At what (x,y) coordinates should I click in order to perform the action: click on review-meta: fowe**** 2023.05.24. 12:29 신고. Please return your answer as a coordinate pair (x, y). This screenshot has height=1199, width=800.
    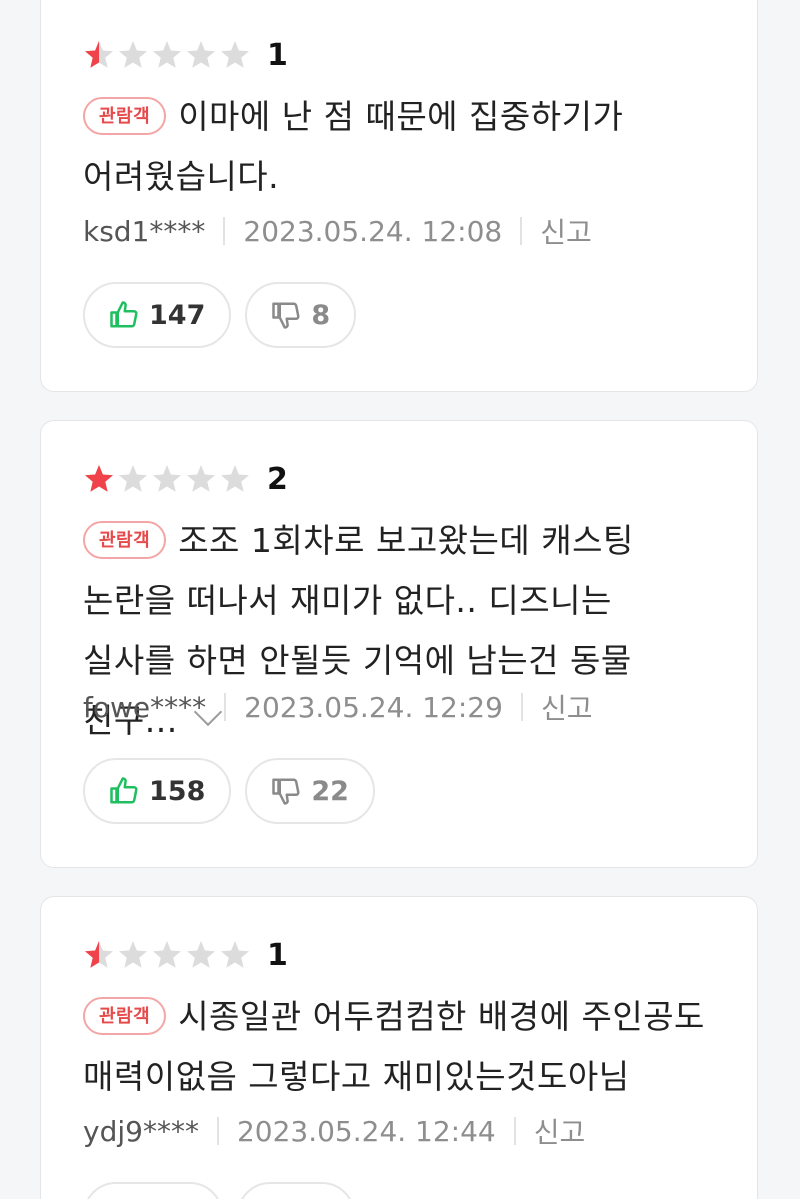
    Looking at the image, I should click on (337, 707).